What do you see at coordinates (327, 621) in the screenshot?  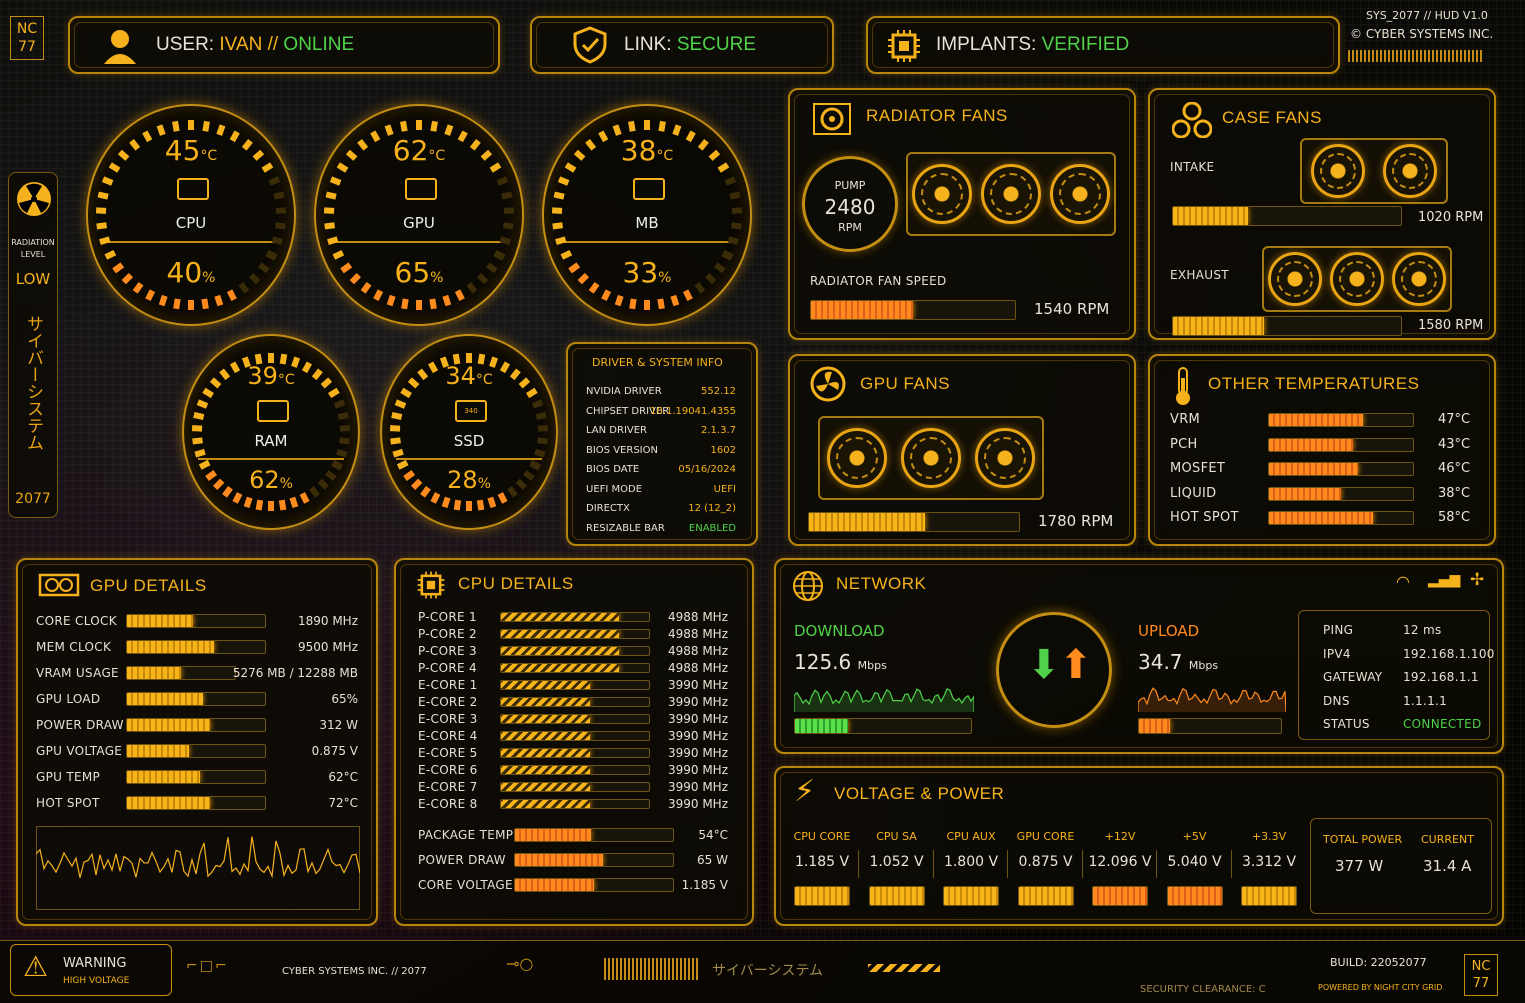 I see `gpu-detail-value: 1890 MHz` at bounding box center [327, 621].